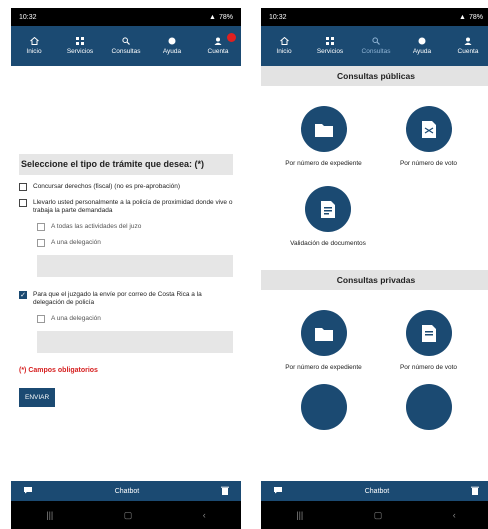 Image resolution: width=488 pixels, height=529 pixels. What do you see at coordinates (23, 295) in the screenshot?
I see `checkbox-checked: ✓` at bounding box center [23, 295].